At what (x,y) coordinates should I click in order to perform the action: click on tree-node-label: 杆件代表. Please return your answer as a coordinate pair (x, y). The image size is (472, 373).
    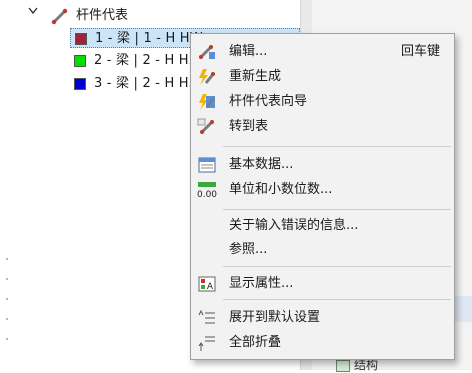
    Looking at the image, I should click on (102, 15).